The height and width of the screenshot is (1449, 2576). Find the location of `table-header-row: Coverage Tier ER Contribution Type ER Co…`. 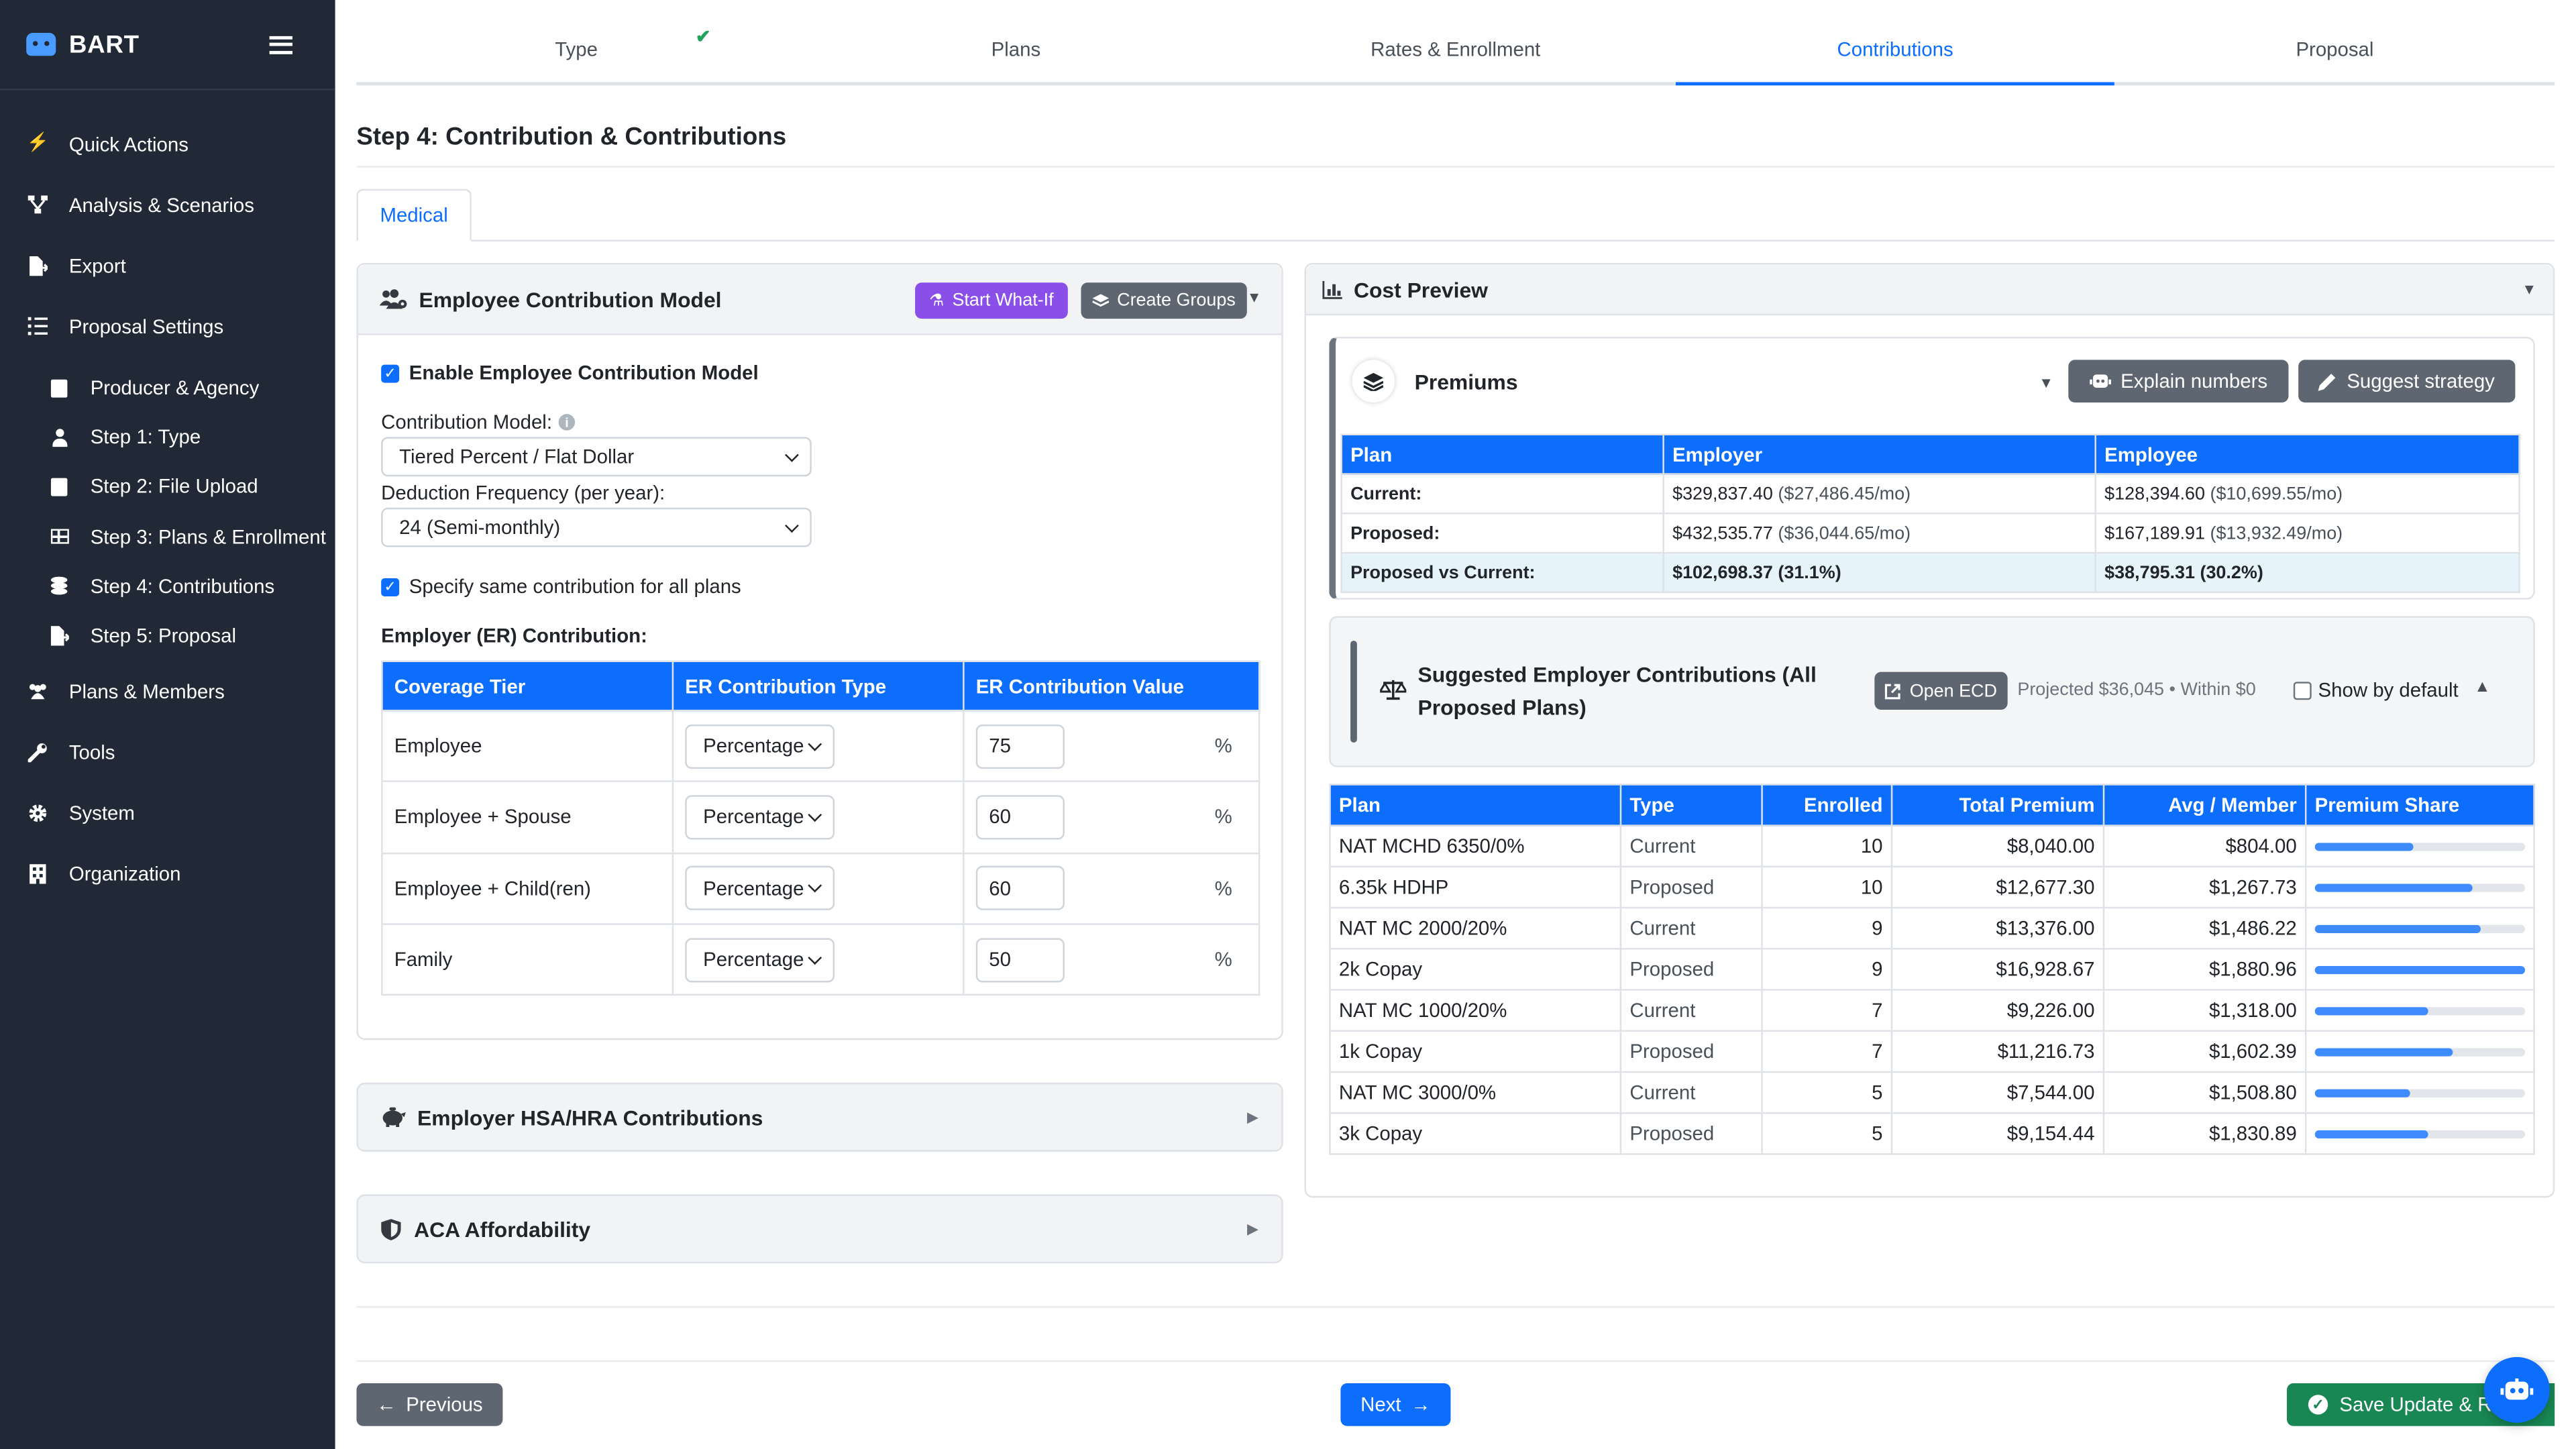

table-header-row: Coverage Tier ER Contribution Type ER Co… is located at coordinates (820, 686).